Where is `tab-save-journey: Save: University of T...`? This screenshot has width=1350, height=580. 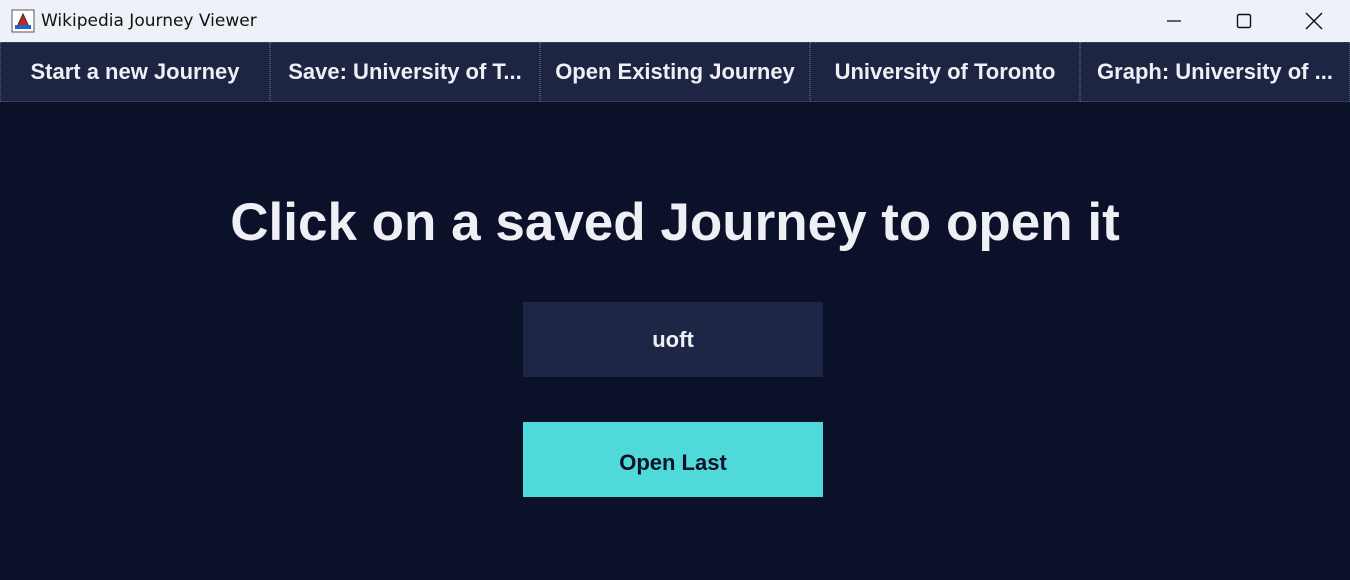
tab-save-journey: Save: University of T... is located at coordinates (405, 72).